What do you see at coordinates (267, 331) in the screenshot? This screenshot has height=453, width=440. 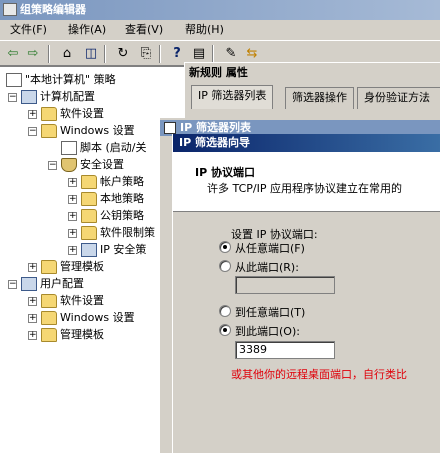 I see `to-this-port-label: 到此端口(O):` at bounding box center [267, 331].